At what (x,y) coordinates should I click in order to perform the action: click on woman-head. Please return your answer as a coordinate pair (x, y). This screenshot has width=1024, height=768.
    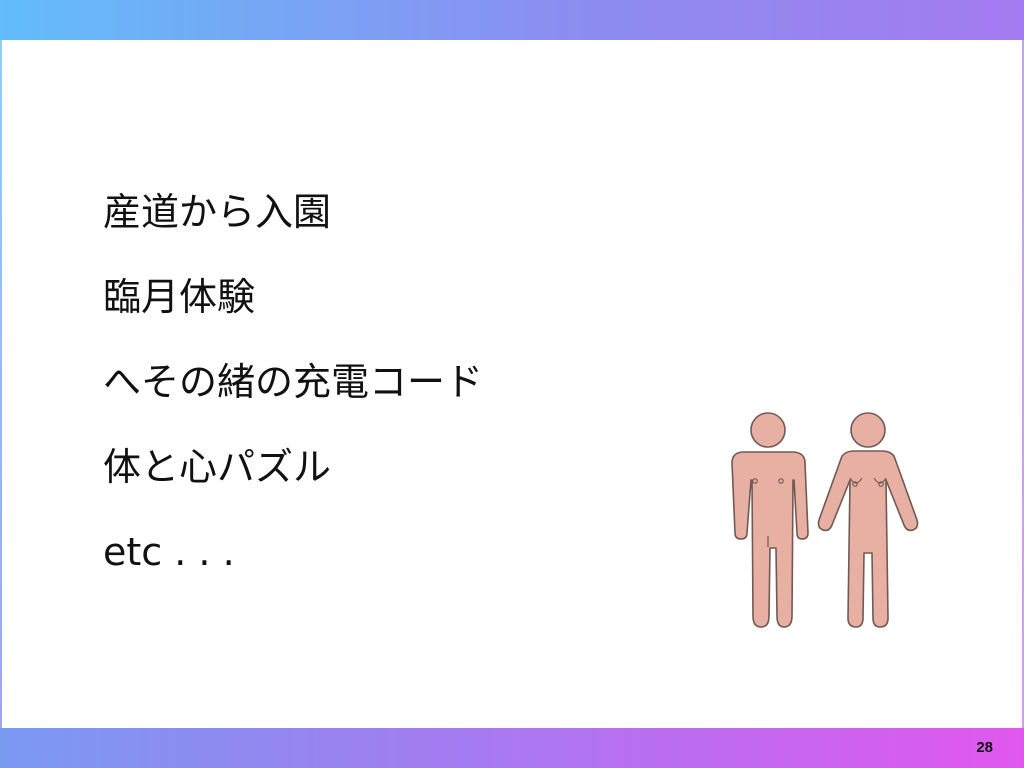
    Looking at the image, I should click on (868, 430).